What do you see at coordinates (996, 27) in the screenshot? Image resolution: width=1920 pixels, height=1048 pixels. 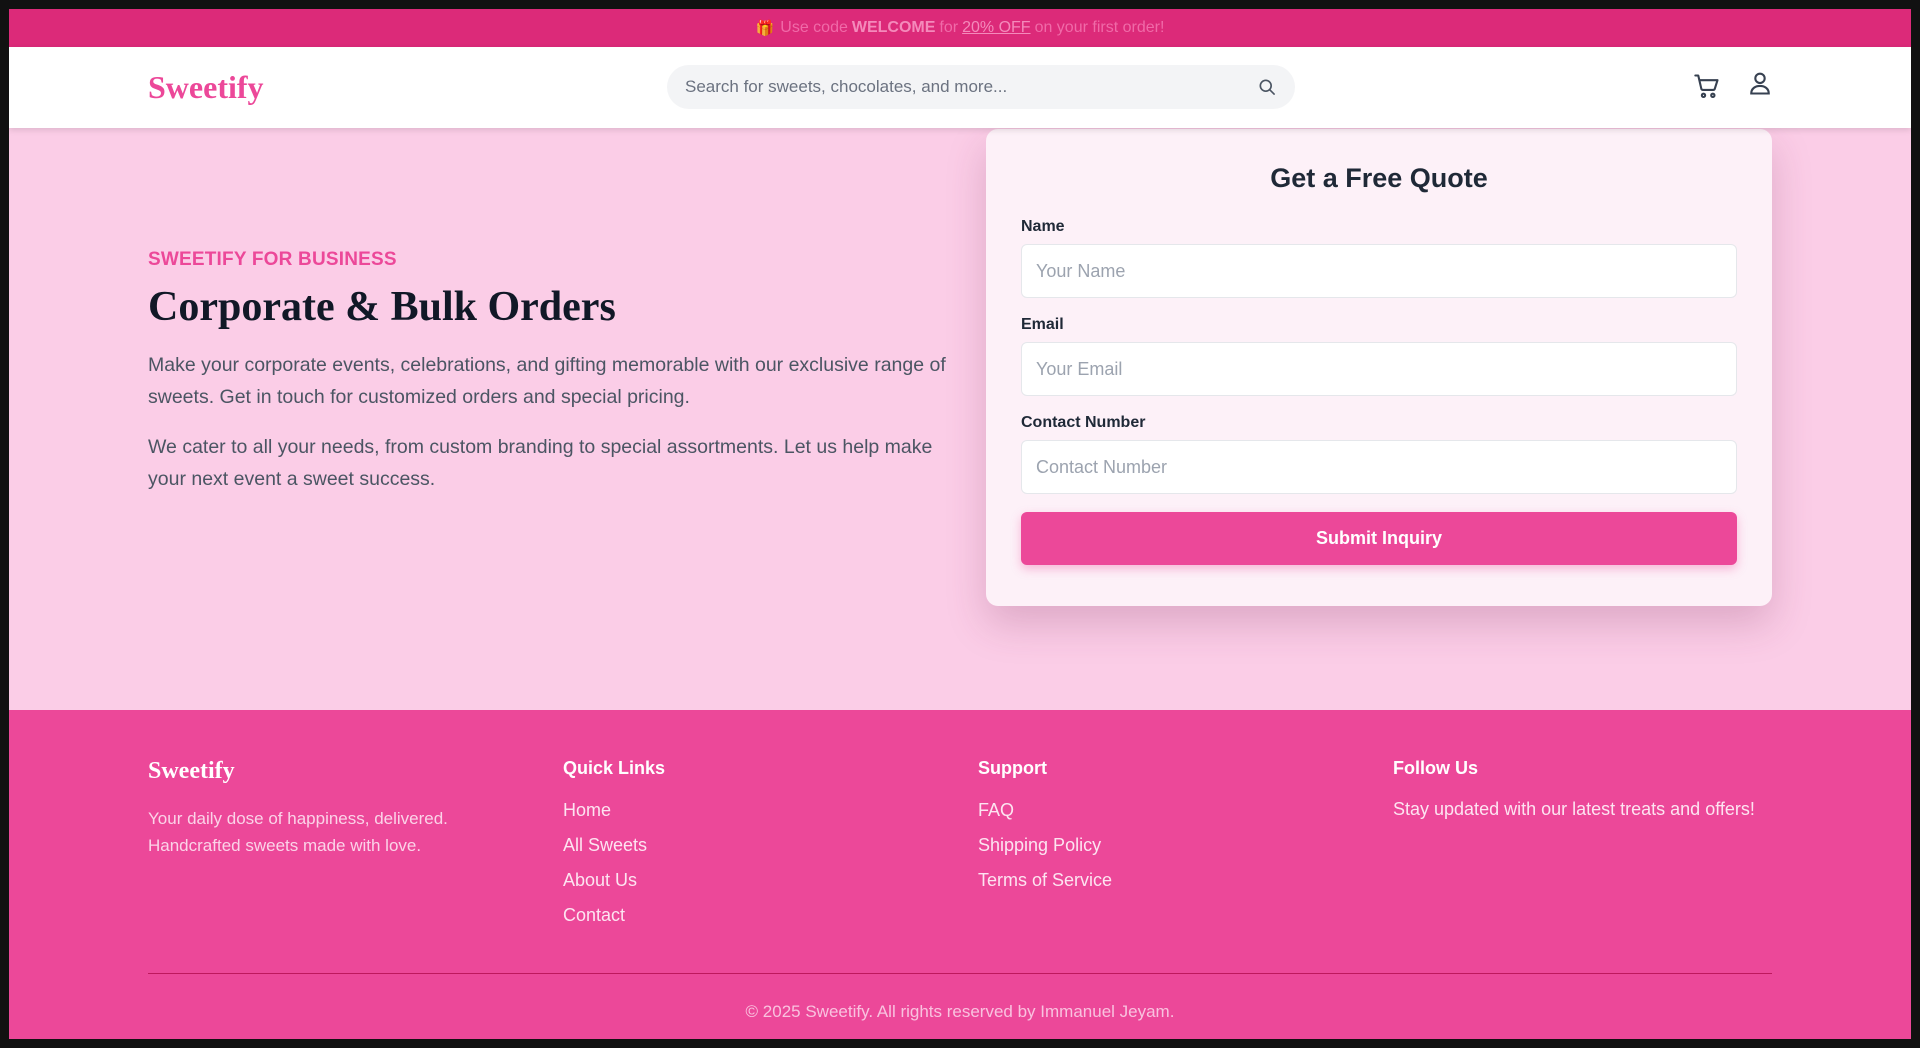 I see `promo-discount: 20% OFF` at bounding box center [996, 27].